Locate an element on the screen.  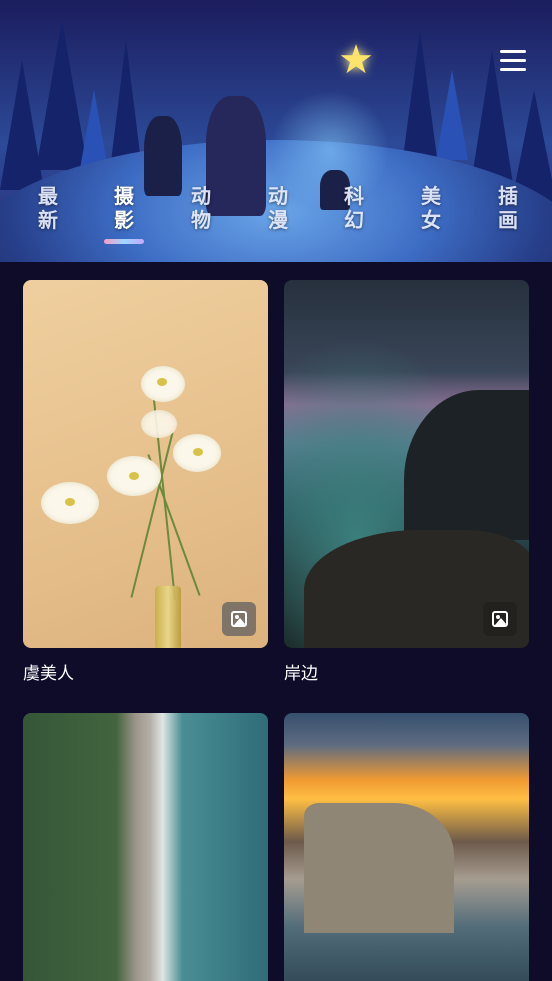
rock-shore is located at coordinates (466, 465).